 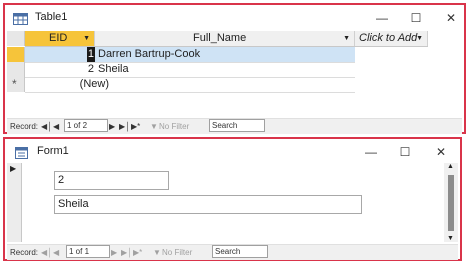 I want to click on table-row: 1 Darren Bartrup-Cook, so click(x=190, y=55).